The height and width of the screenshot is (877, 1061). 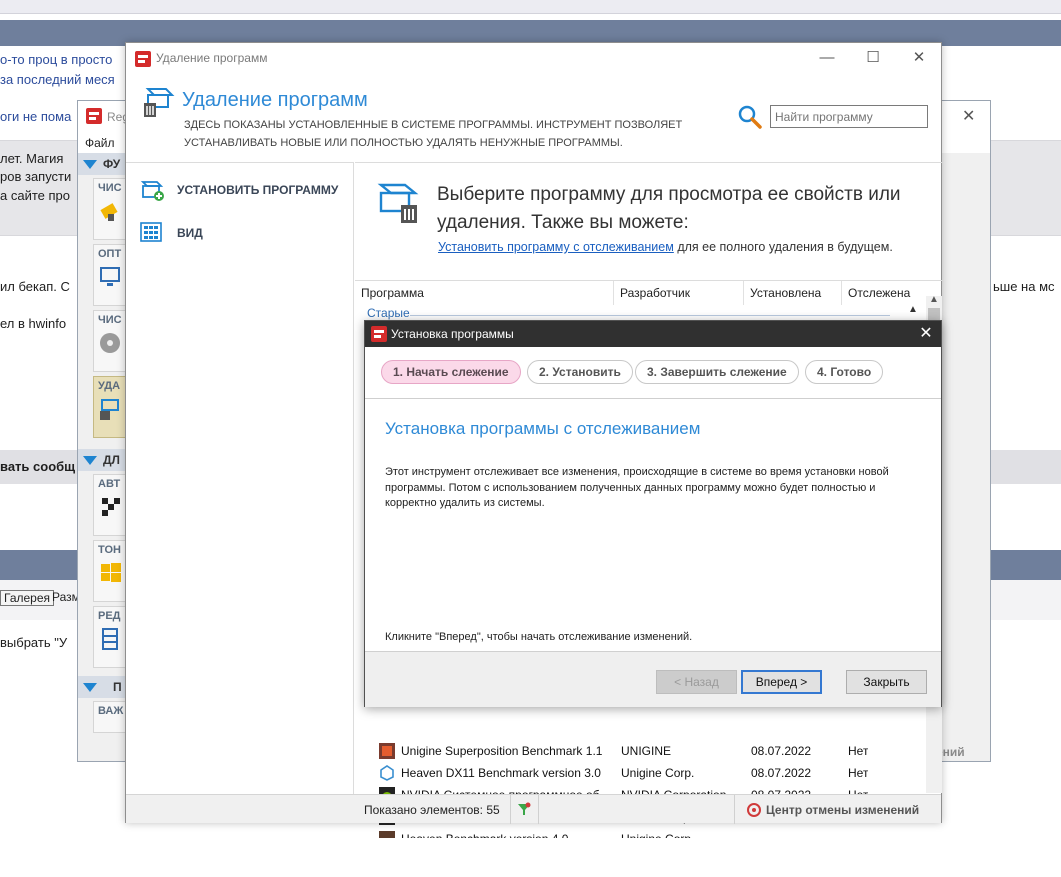 I want to click on background-text: оги не пома, so click(x=36, y=116).